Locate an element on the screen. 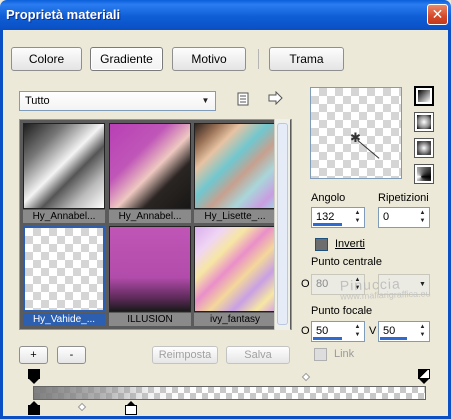  chevron-down-icon: ▼ is located at coordinates (205, 100).